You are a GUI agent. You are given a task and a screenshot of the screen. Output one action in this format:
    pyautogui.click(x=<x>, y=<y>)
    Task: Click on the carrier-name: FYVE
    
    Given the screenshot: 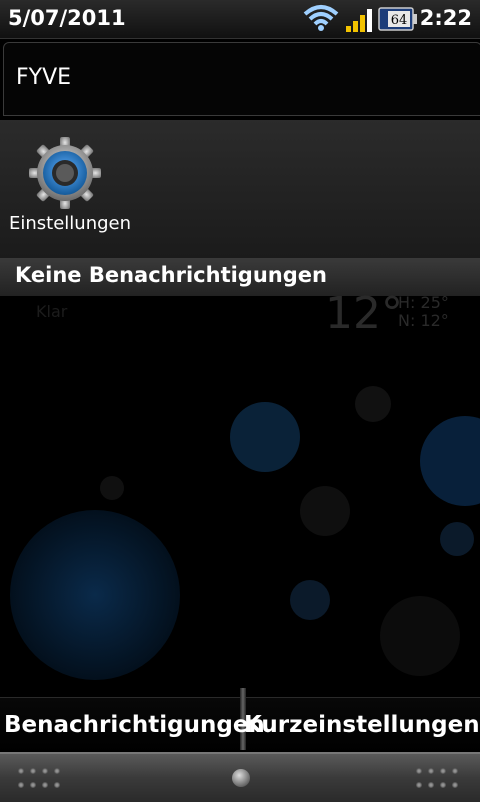 What is the action you would take?
    pyautogui.click(x=44, y=77)
    